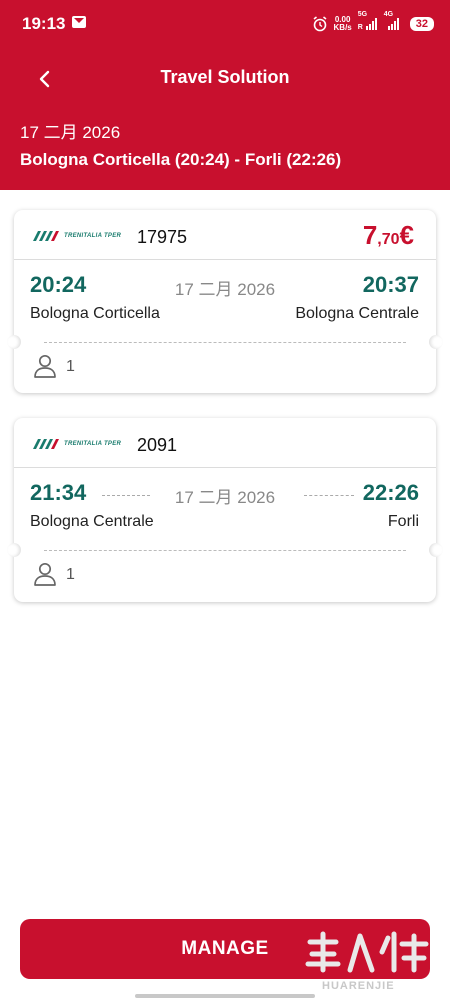 Image resolution: width=450 pixels, height=1000 pixels. What do you see at coordinates (394, 20) in the screenshot?
I see `signal-4g-icon: 4G` at bounding box center [394, 20].